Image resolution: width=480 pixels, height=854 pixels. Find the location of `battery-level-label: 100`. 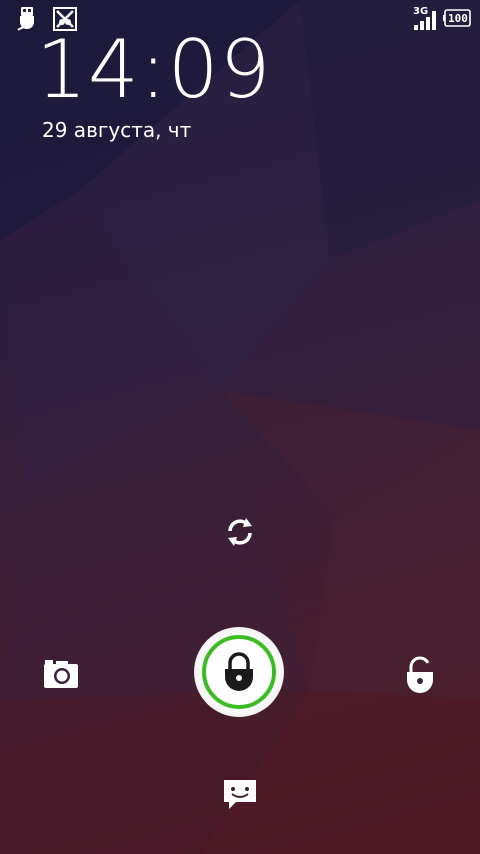

battery-level-label: 100 is located at coordinates (458, 18).